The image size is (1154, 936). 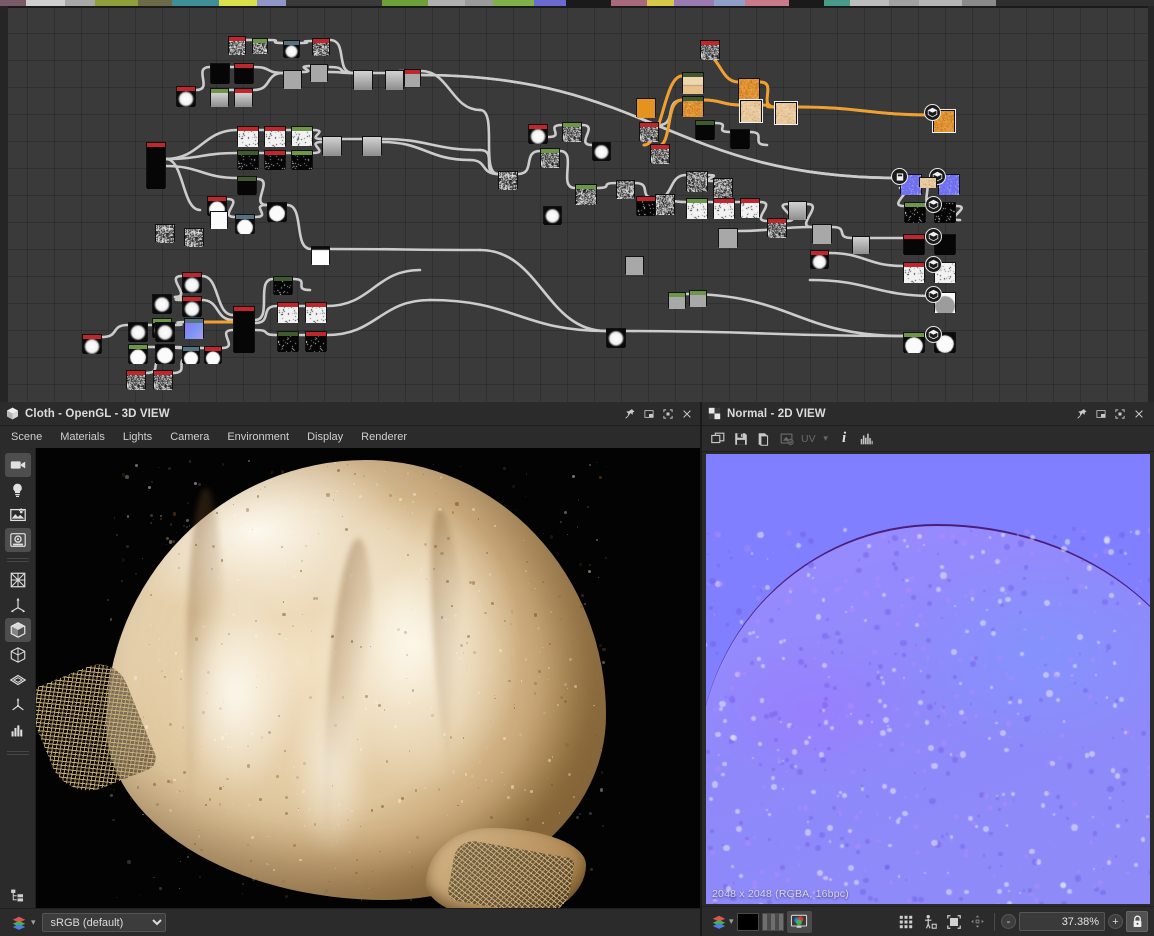 I want to click on axis-gizmo-icon, so click(x=18, y=605).